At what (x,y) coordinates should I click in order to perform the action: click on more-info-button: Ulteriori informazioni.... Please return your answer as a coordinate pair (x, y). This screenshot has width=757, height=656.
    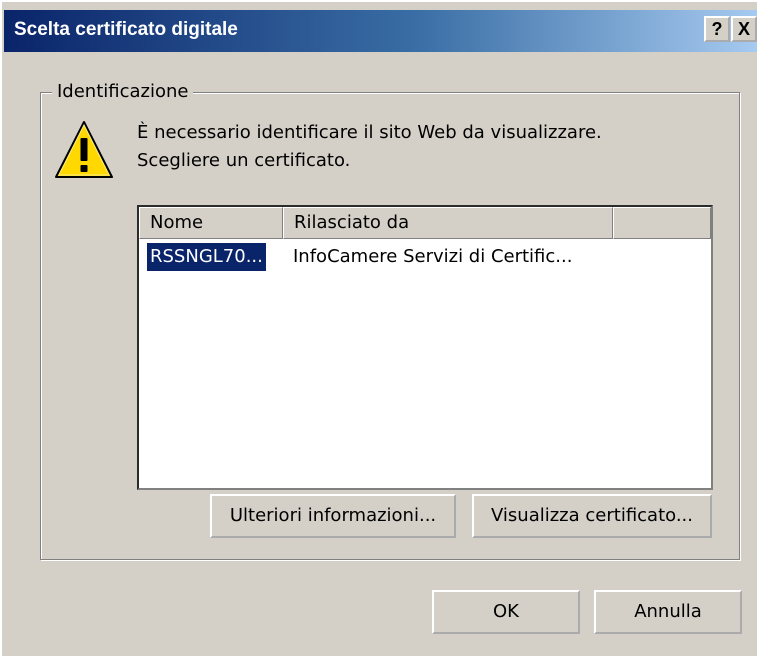
    Looking at the image, I should click on (333, 516).